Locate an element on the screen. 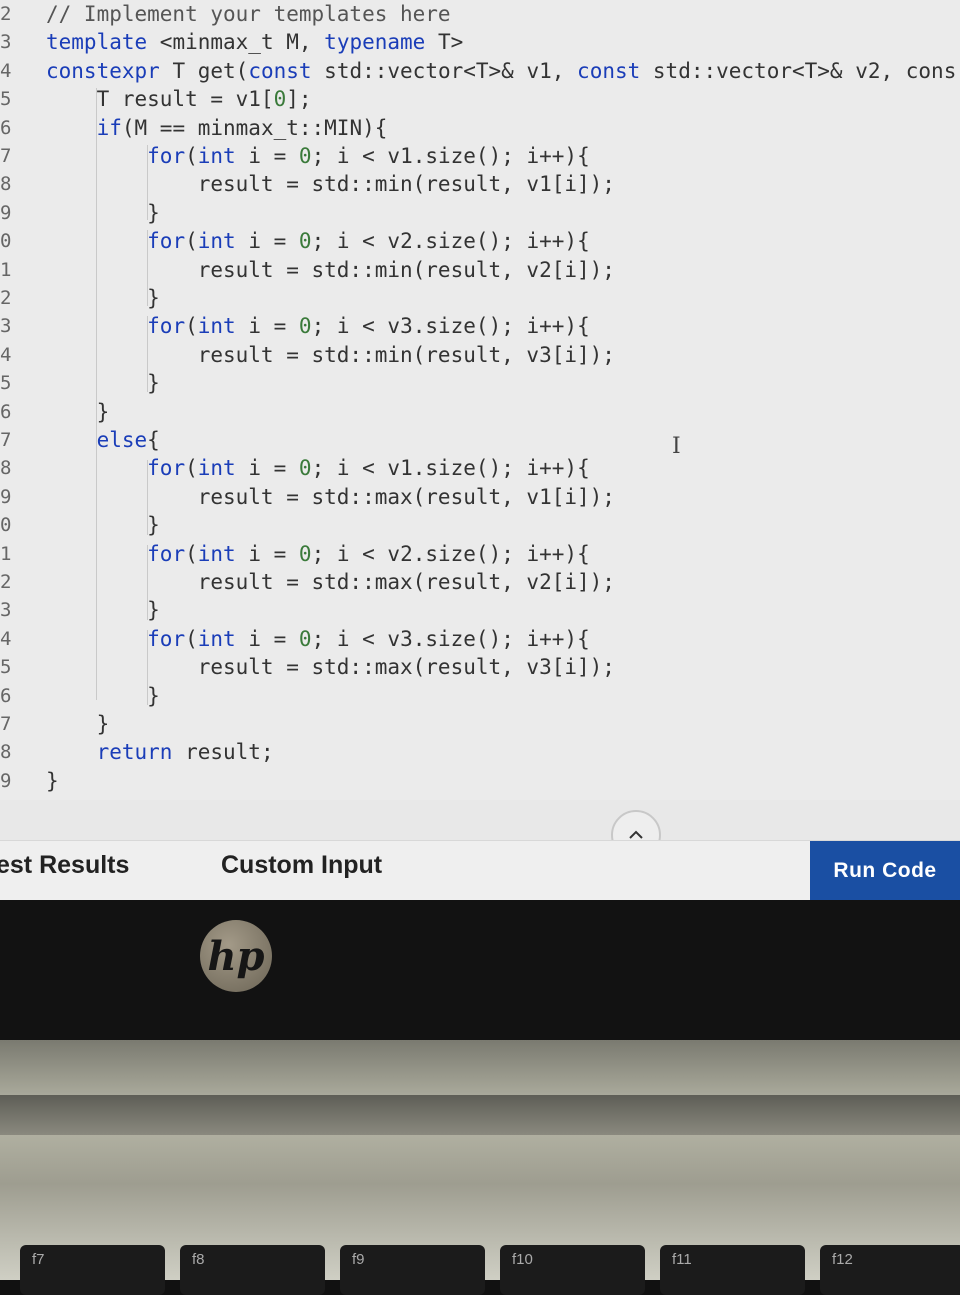  code-text: T result = v1[0]; is located at coordinates (179, 99).